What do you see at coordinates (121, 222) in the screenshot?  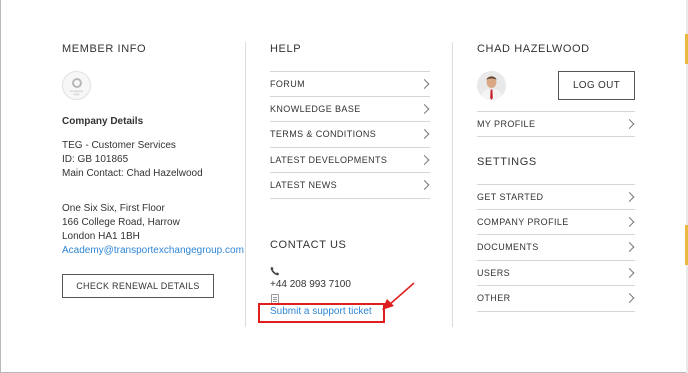 I see `address-line: 166 College Road, Harrow` at bounding box center [121, 222].